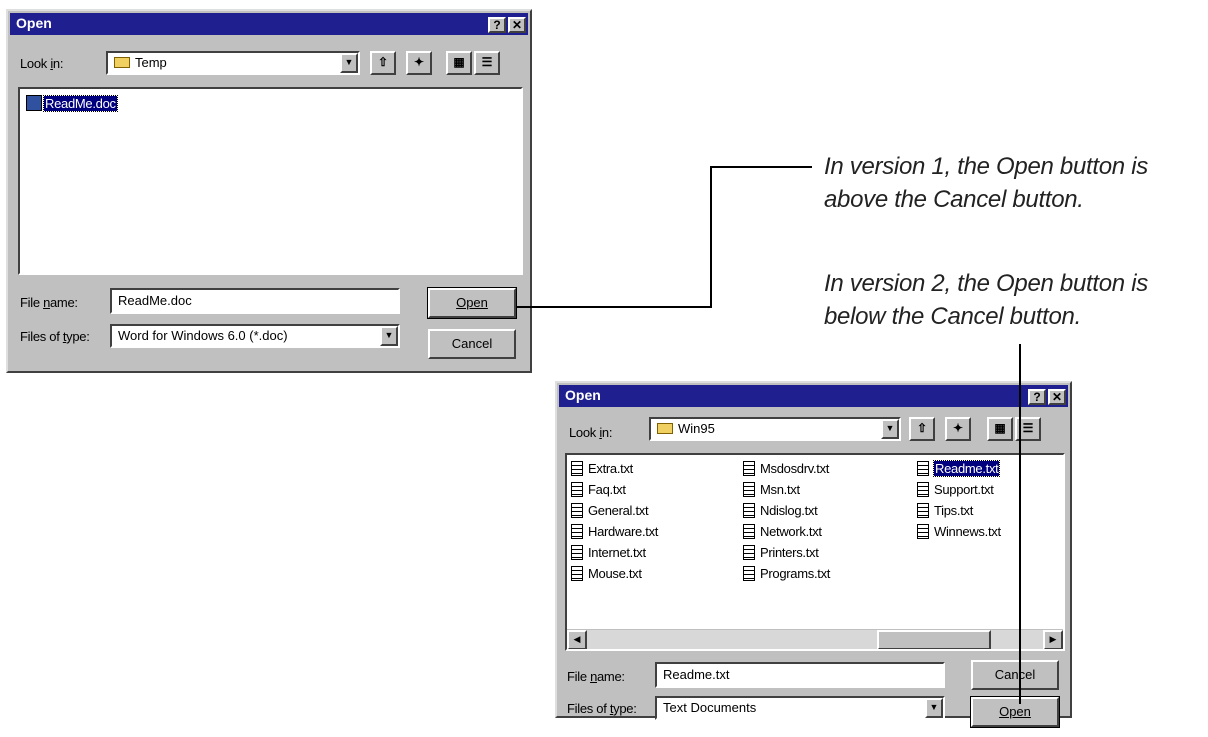 This screenshot has width=1208, height=737. I want to click on arrow-right-icon: ▶, so click(1053, 639).